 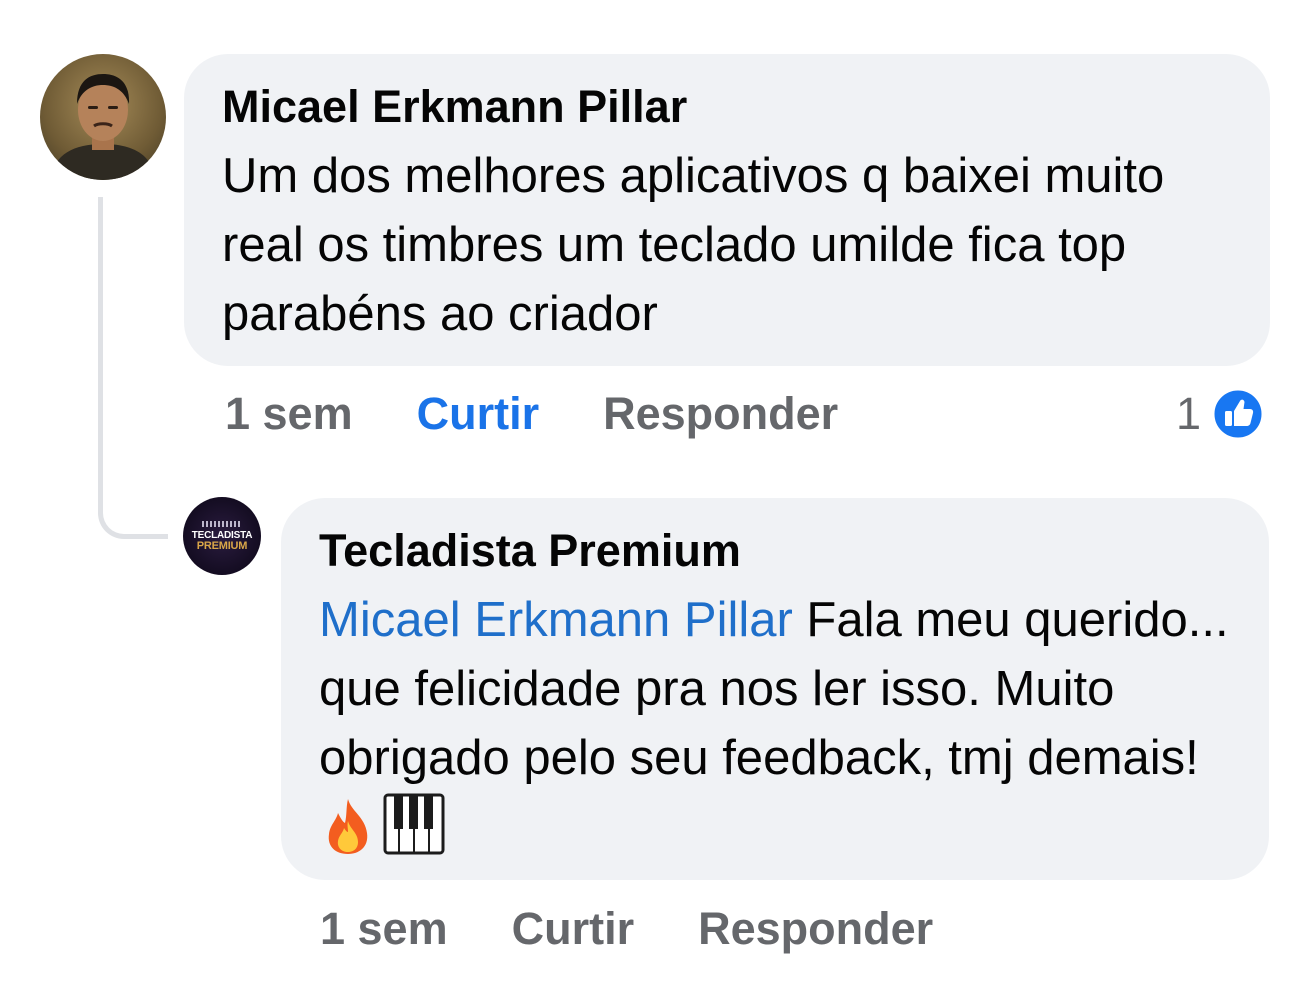 What do you see at coordinates (1238, 414) in the screenshot?
I see `thumbs-up-icon` at bounding box center [1238, 414].